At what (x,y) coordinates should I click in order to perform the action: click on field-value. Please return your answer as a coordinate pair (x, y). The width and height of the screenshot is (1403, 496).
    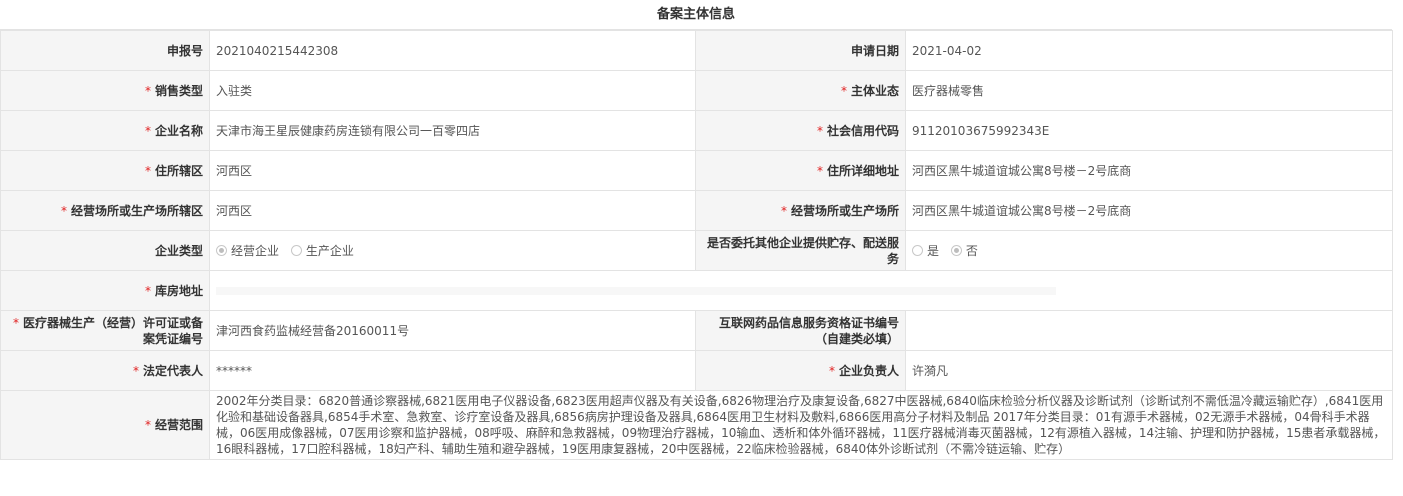
    Looking at the image, I should click on (1149, 330).